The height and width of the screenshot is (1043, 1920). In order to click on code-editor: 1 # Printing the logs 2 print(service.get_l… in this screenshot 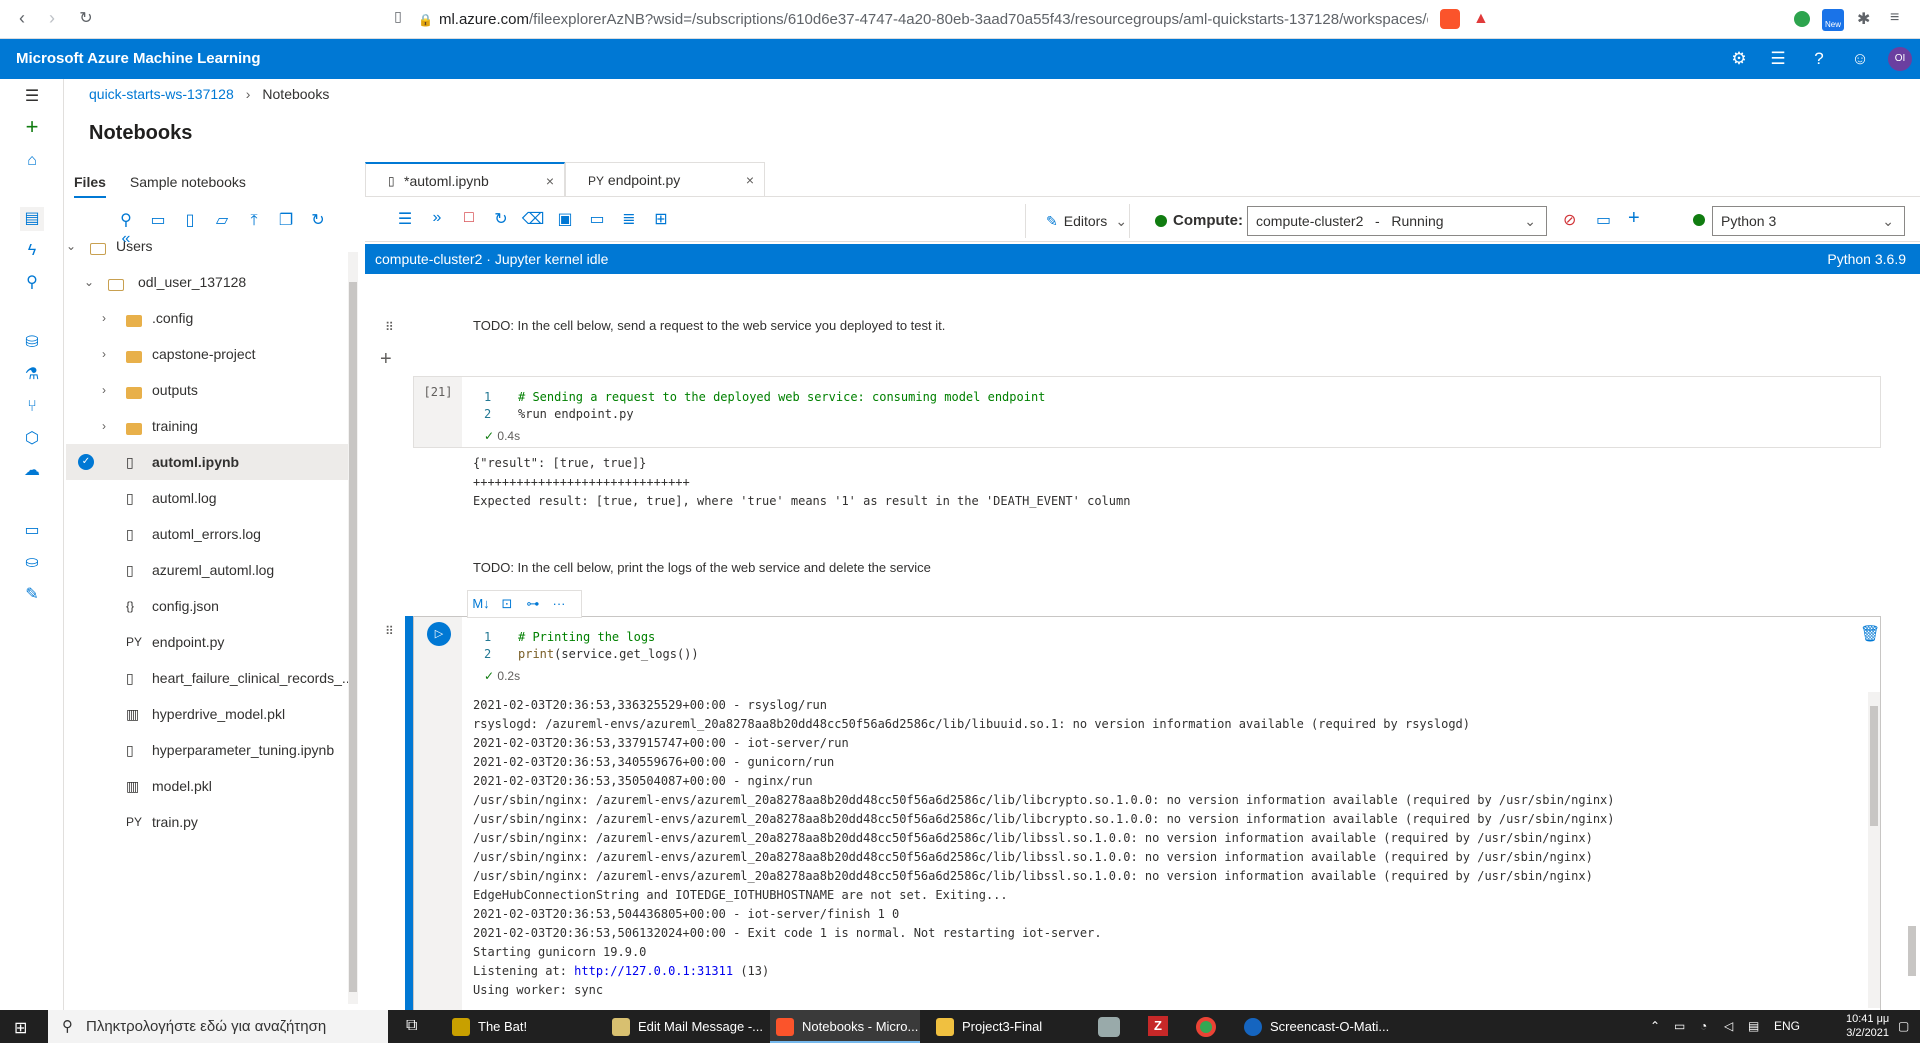, I will do `click(591, 646)`.